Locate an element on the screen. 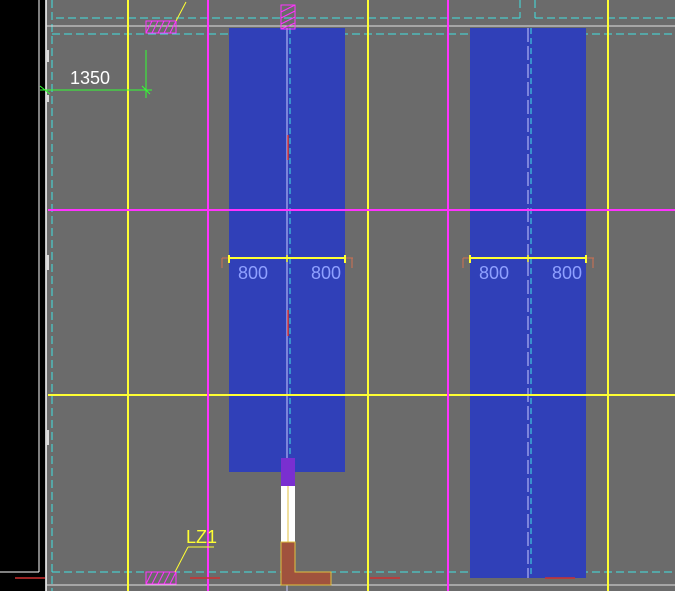 The height and width of the screenshot is (591, 675). beam-tag-label: LZ1 is located at coordinates (201, 537).